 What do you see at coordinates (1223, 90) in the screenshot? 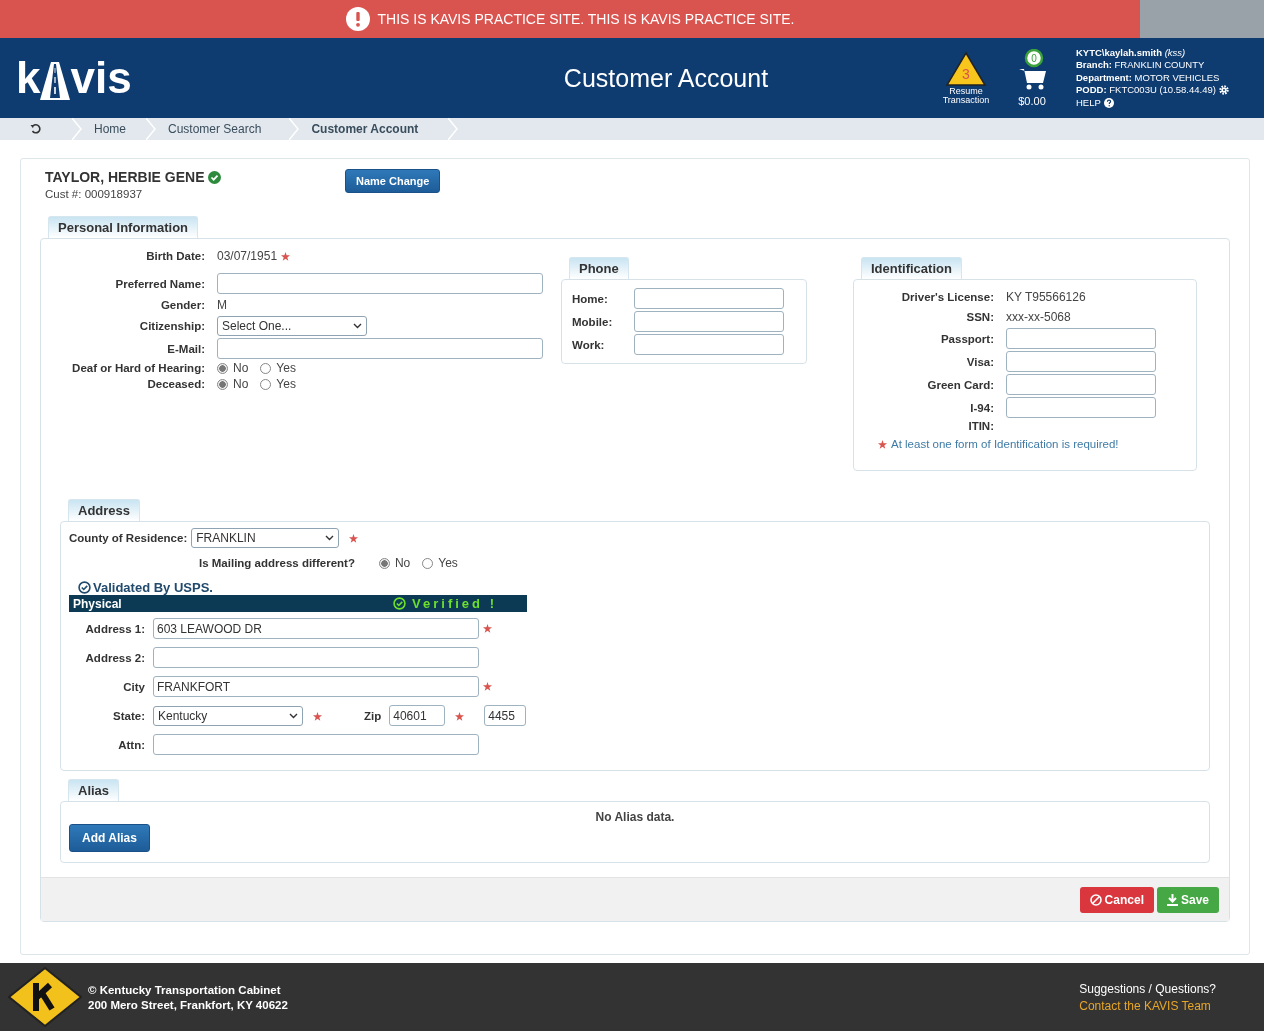
I see `gear-icon` at bounding box center [1223, 90].